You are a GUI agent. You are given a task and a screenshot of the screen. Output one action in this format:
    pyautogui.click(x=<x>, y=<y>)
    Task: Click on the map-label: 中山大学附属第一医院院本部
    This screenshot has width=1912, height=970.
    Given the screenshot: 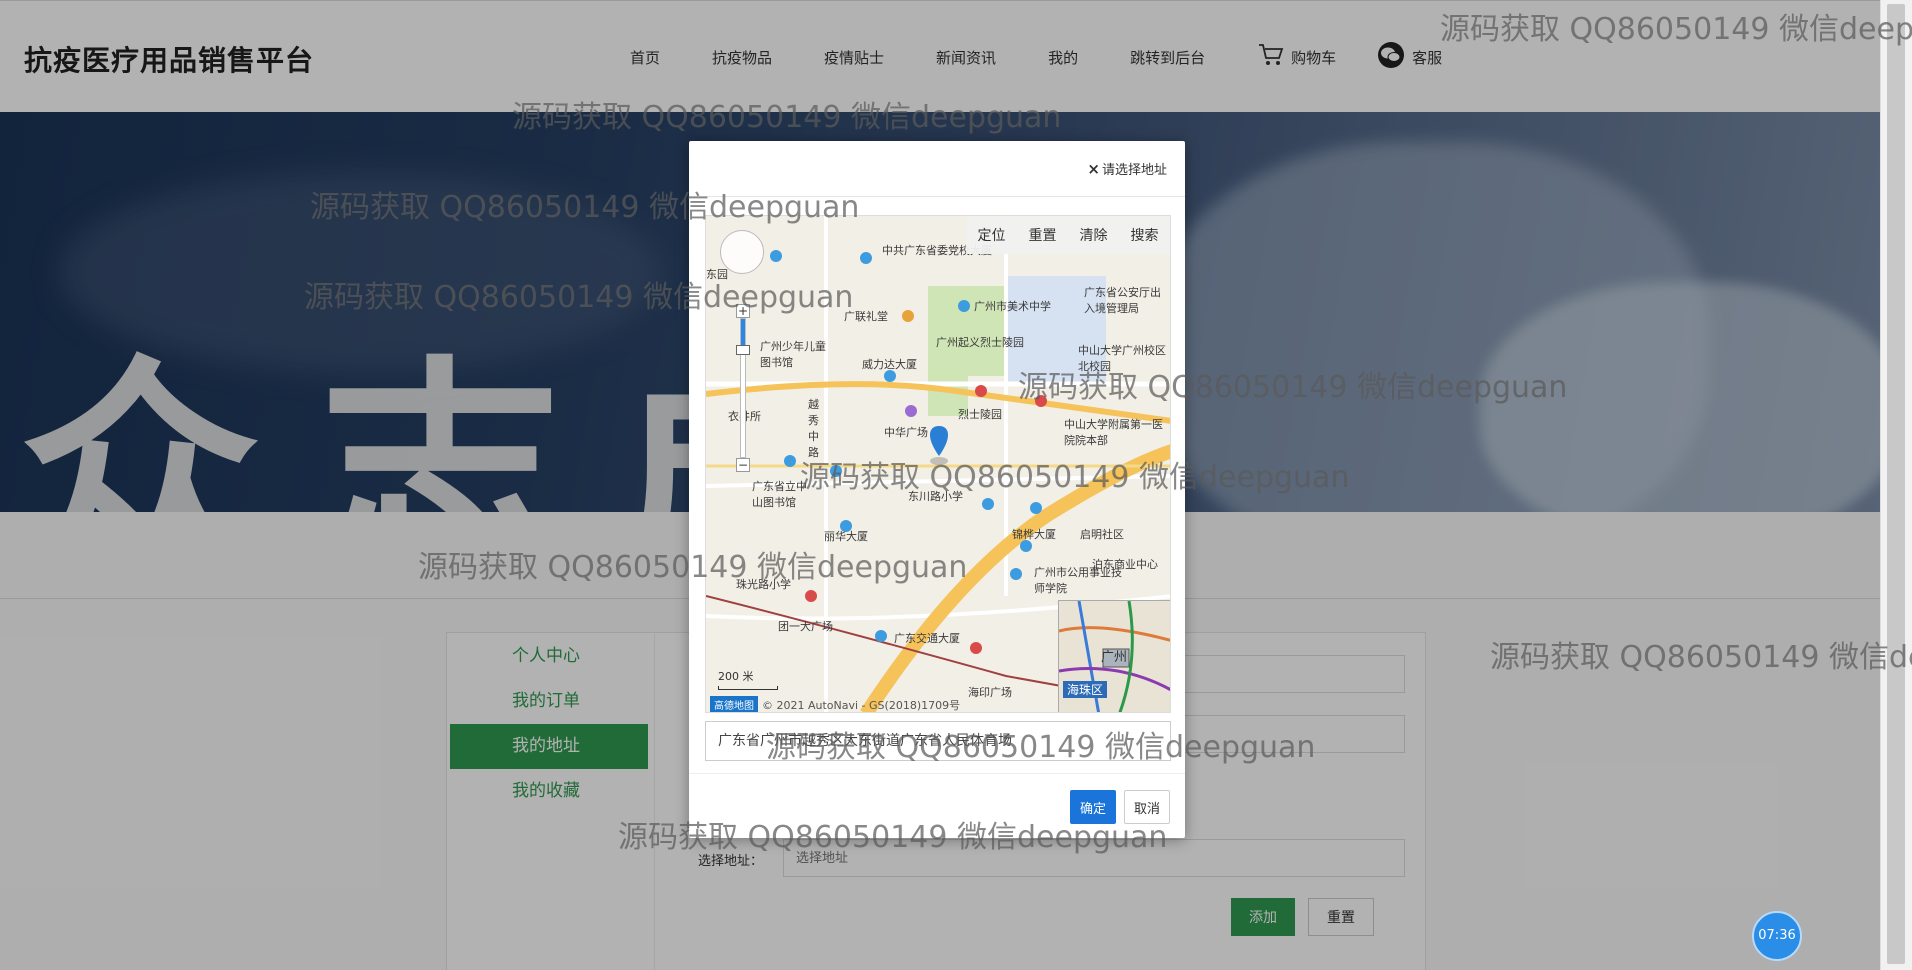 What is the action you would take?
    pyautogui.click(x=1113, y=432)
    